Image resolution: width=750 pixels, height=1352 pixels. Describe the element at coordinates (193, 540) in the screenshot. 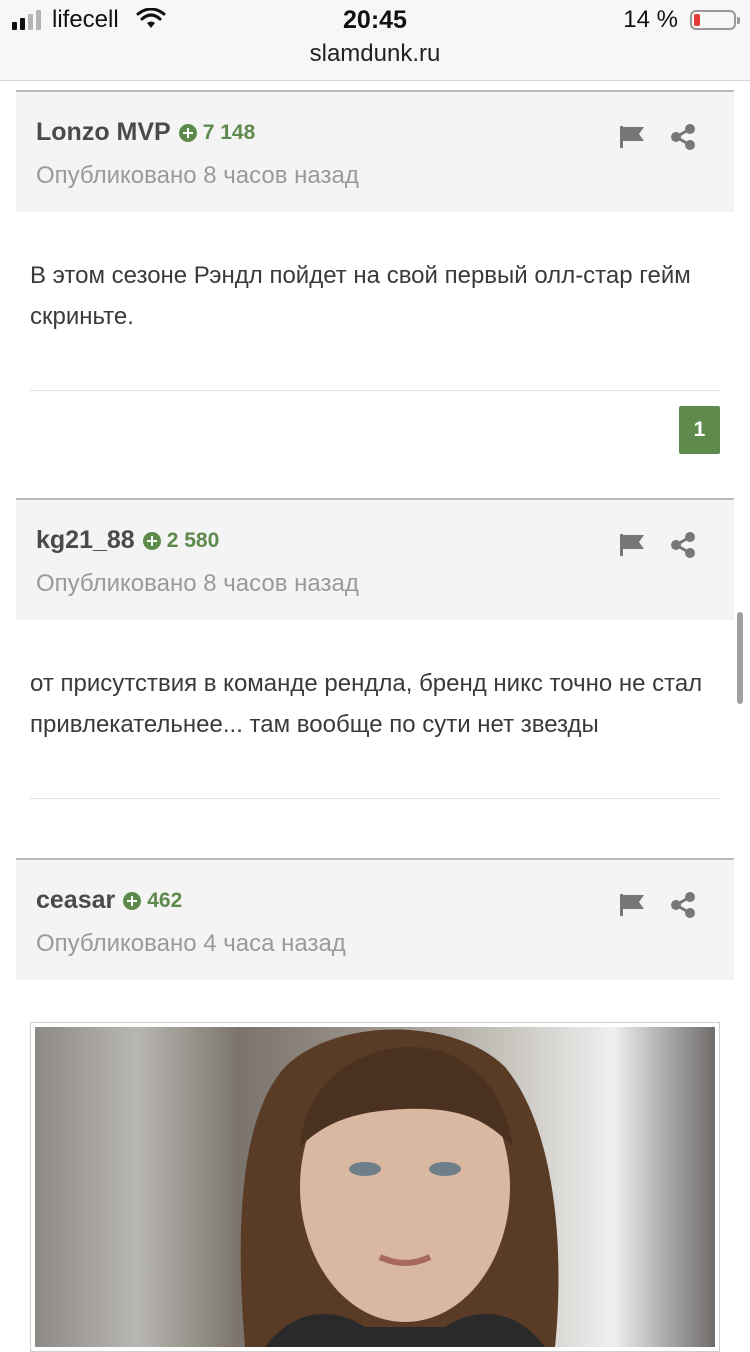

I see `reputation-value: 2 580` at that location.